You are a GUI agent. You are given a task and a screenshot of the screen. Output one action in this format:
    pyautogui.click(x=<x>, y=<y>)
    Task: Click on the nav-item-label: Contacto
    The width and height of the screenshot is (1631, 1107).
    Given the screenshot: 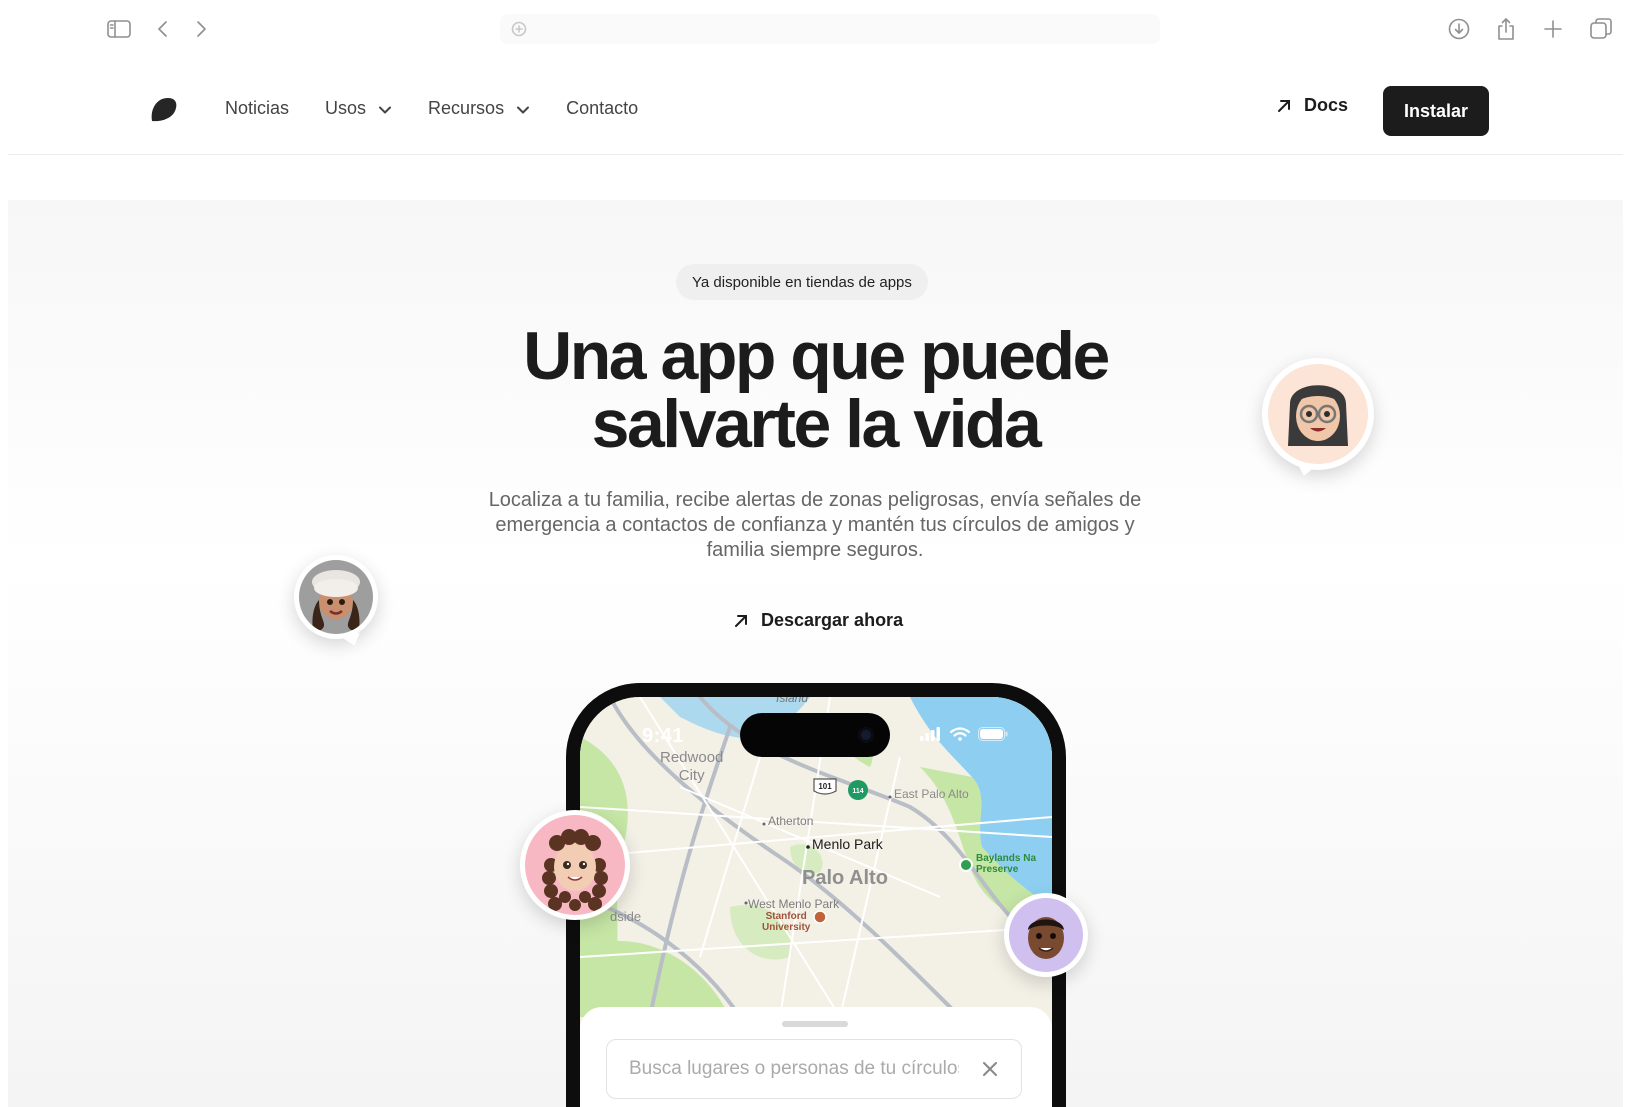 What is the action you would take?
    pyautogui.click(x=602, y=107)
    